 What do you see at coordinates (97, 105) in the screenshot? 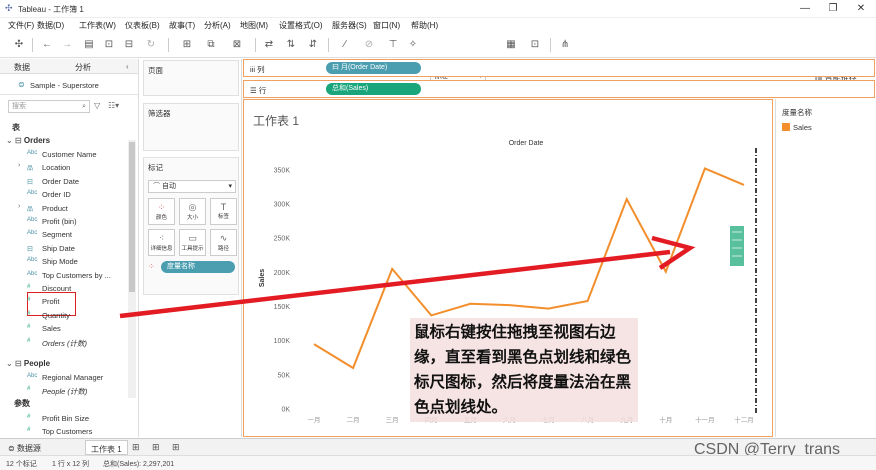
I see `filter-icon: ▽` at bounding box center [97, 105].